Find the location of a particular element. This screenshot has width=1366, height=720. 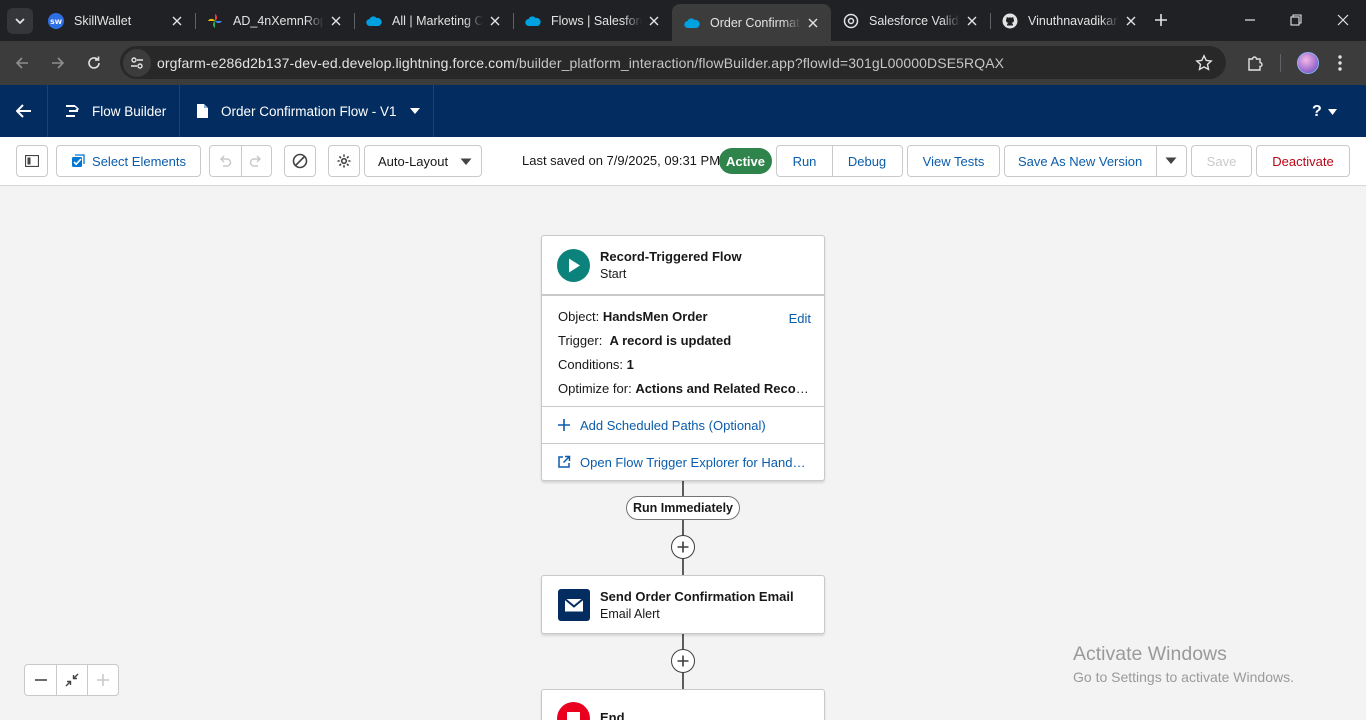

help-menu: ? is located at coordinates (1324, 112).